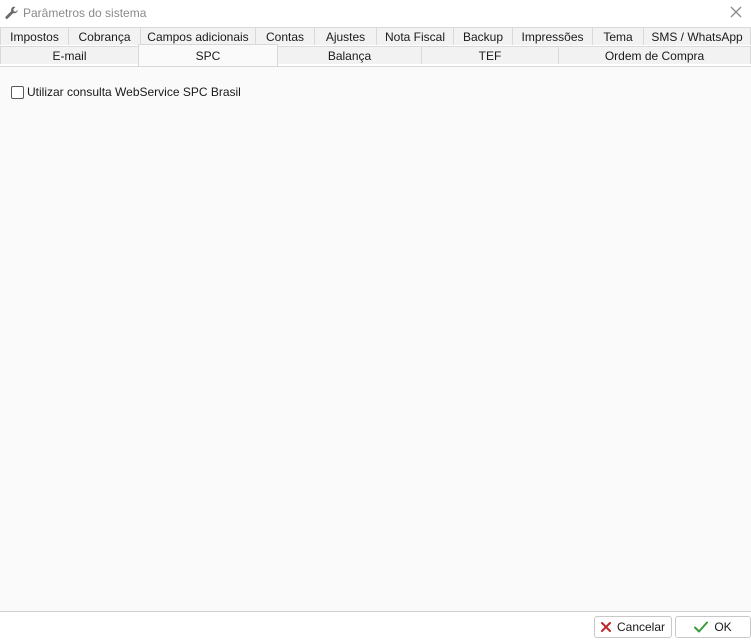 The width and height of the screenshot is (751, 643). I want to click on ok-button: OK, so click(713, 627).